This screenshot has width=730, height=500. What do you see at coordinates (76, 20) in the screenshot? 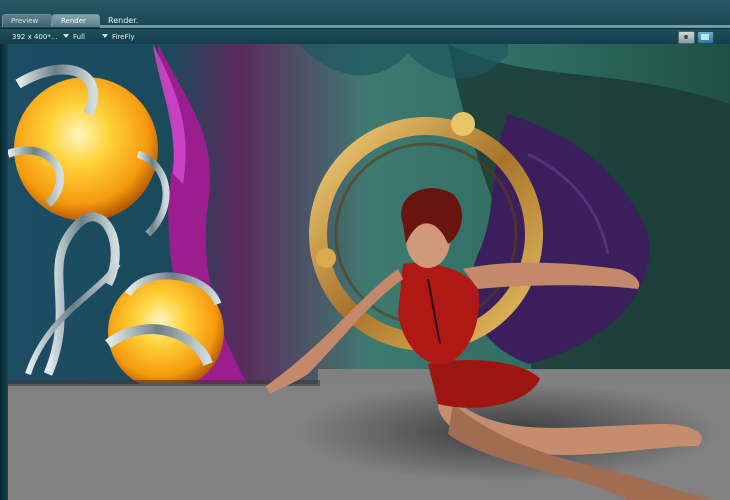
I see `tab-render: Render` at bounding box center [76, 20].